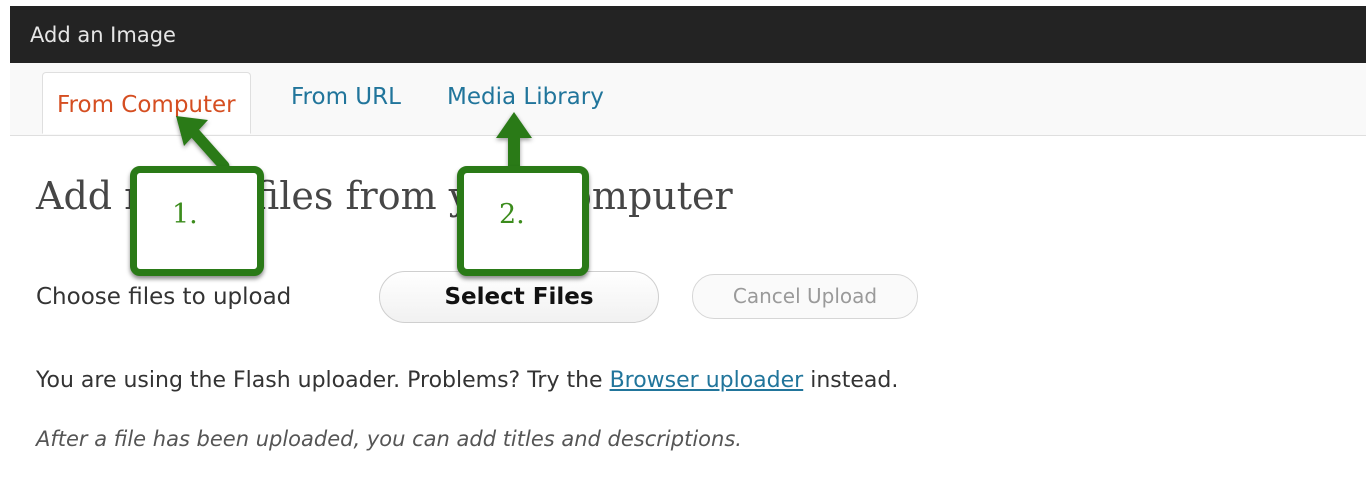 This screenshot has height=477, width=1366. What do you see at coordinates (805, 296) in the screenshot?
I see `cancel-upload-button: Cancel Upload` at bounding box center [805, 296].